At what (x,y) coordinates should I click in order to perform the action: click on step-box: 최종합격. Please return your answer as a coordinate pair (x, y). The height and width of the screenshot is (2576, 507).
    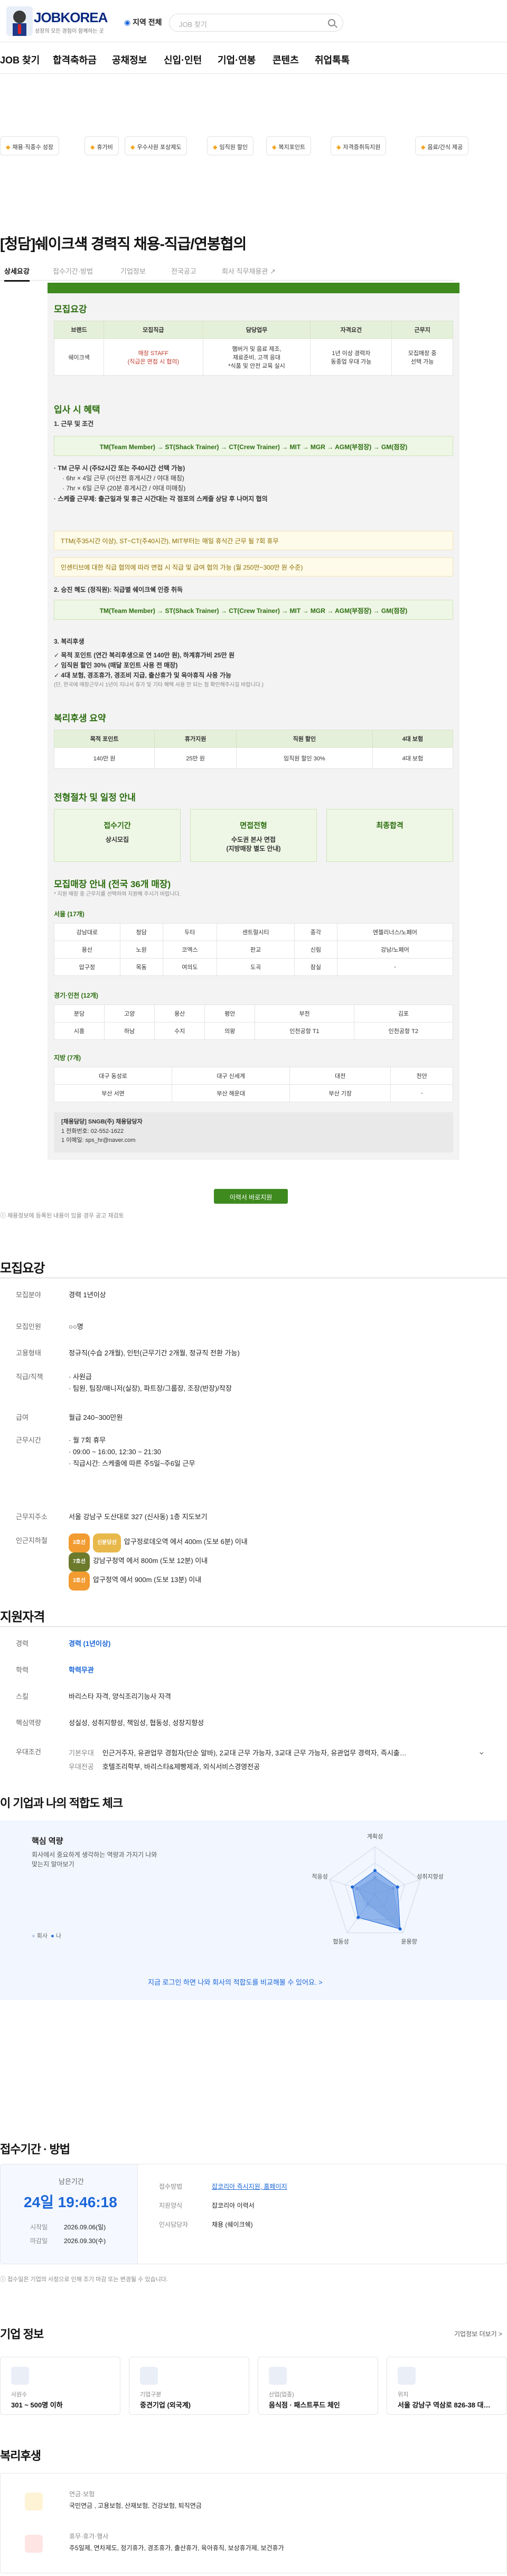
    Looking at the image, I should click on (389, 835).